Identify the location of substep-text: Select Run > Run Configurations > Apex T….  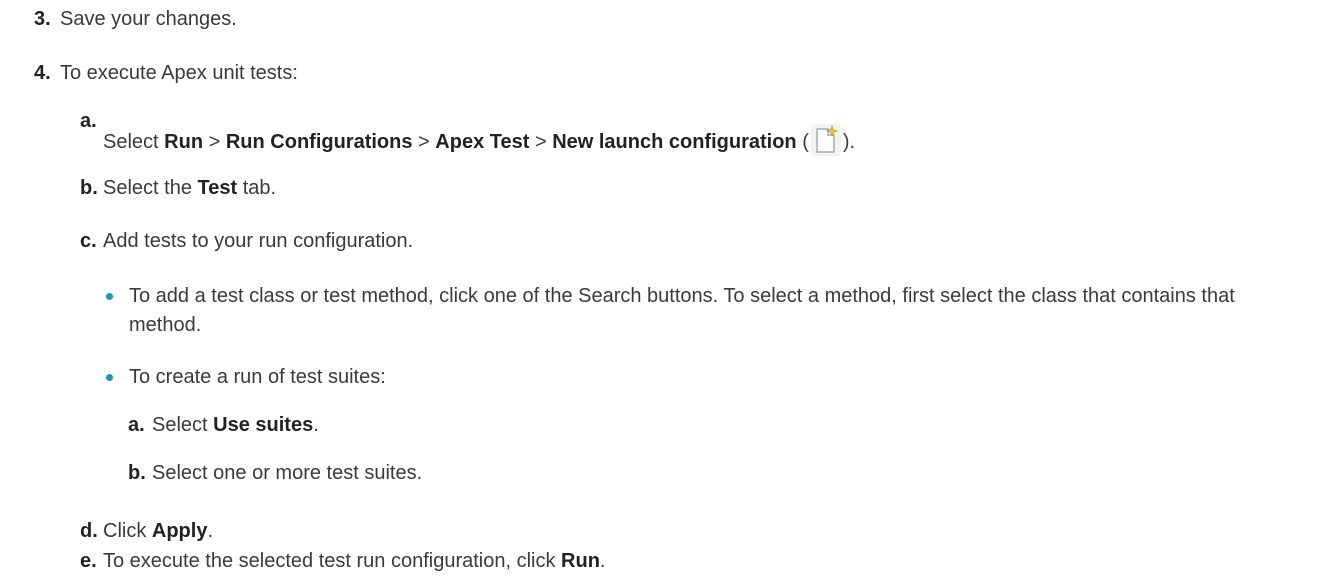
(479, 140).